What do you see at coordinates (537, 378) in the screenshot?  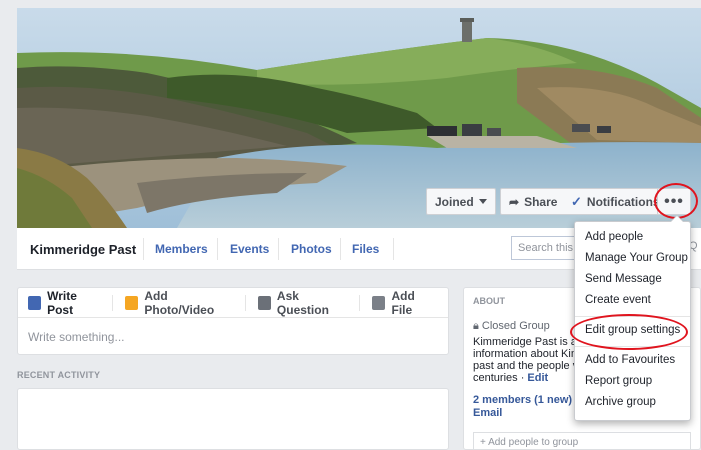 I see `edit-description-link: Edit` at bounding box center [537, 378].